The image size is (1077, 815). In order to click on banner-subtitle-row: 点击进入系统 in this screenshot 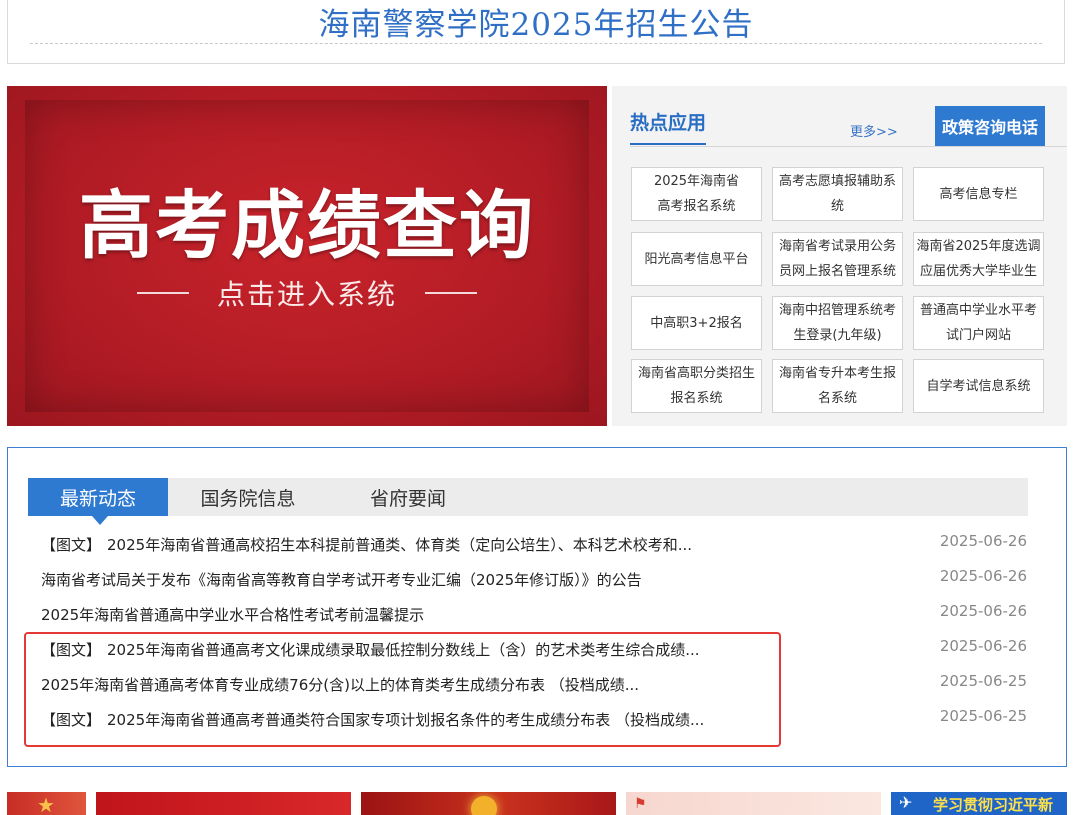, I will do `click(307, 293)`.